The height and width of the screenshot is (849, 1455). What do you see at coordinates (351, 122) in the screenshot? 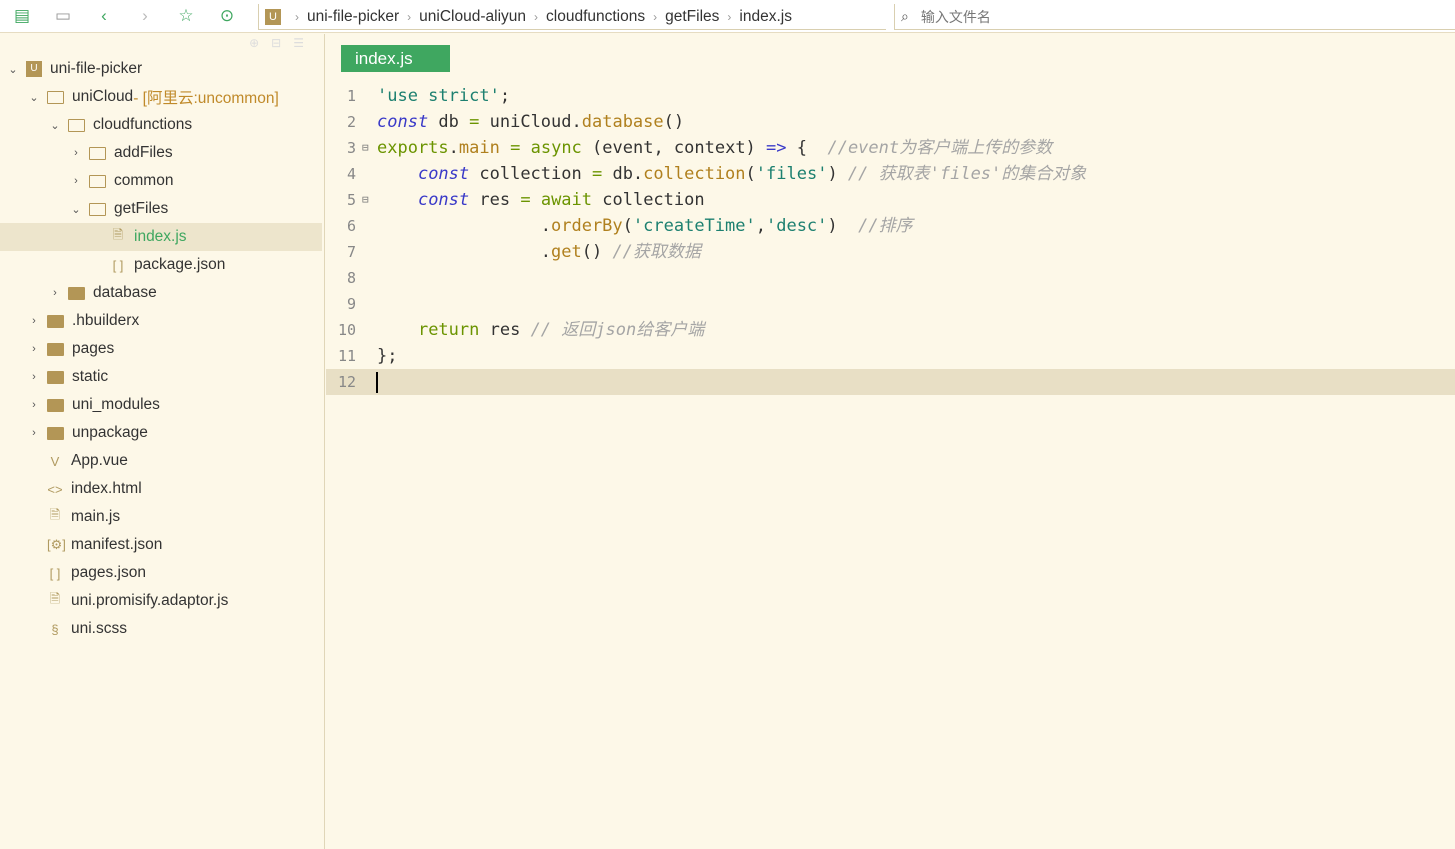
I see `line-number: 2` at bounding box center [351, 122].